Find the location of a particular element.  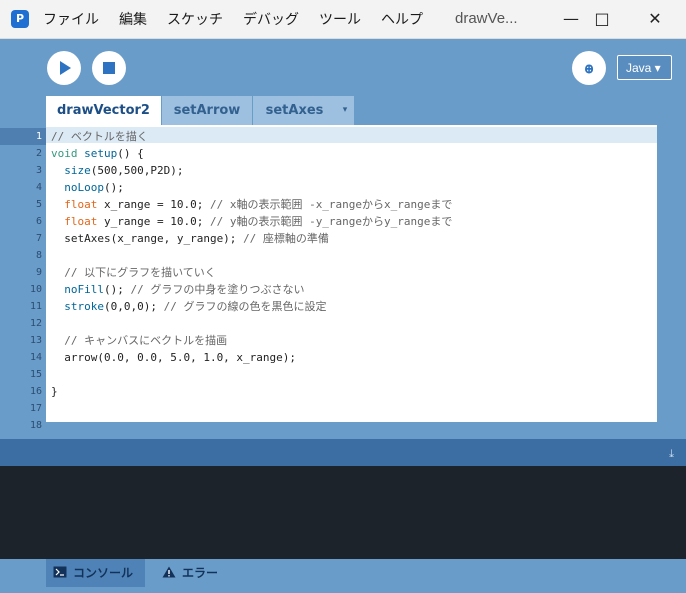

menu-edit: 編集 is located at coordinates (133, 19).